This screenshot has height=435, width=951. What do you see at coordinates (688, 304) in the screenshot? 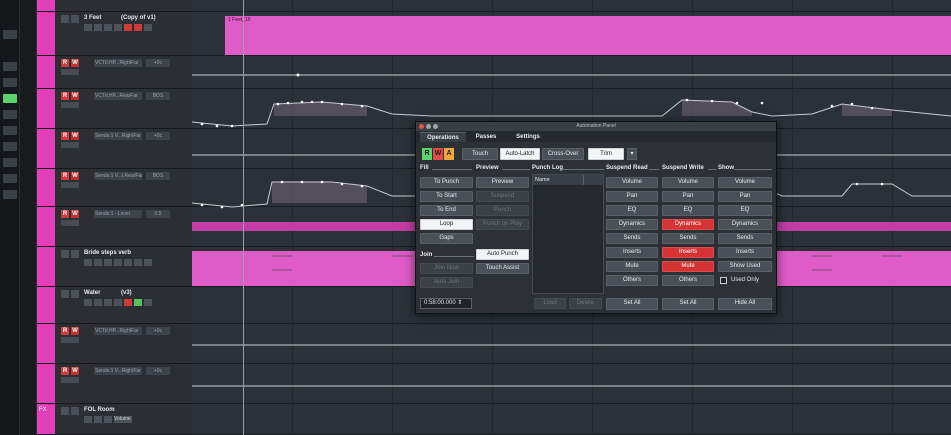
I see `suspend-write-set-all-button: Set All` at bounding box center [688, 304].